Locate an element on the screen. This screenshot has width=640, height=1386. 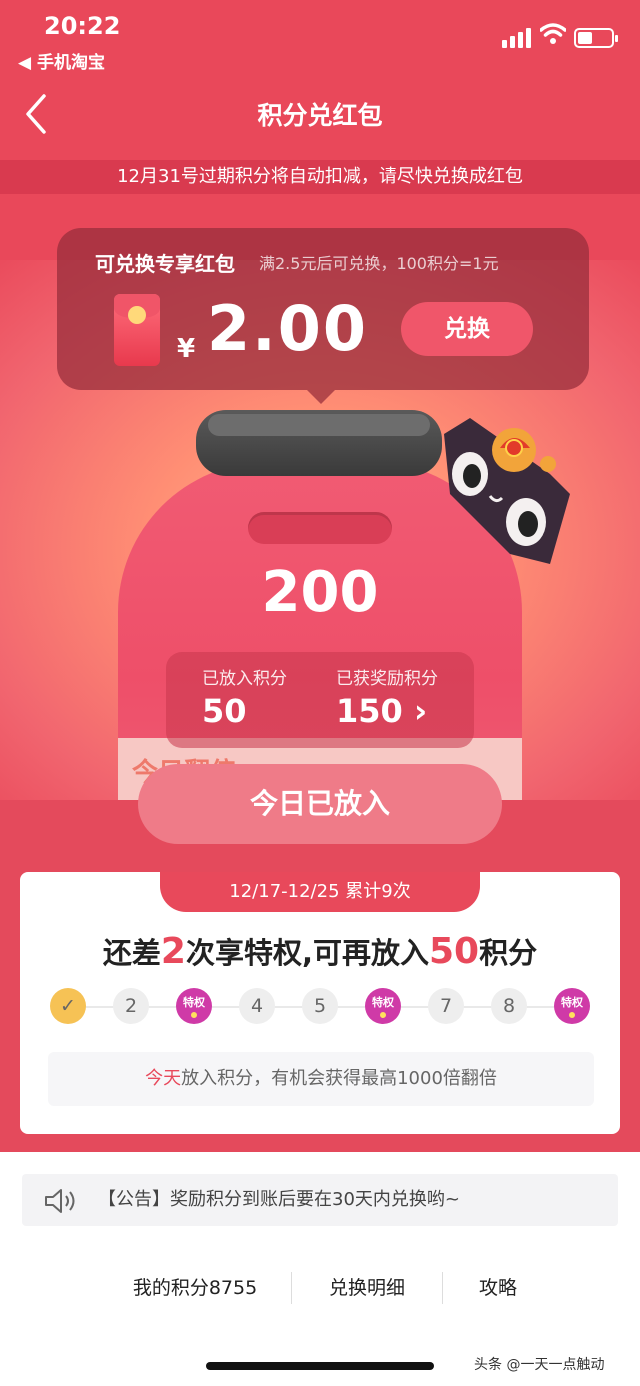
page-title: 积分兑红包 is located at coordinates (320, 115).